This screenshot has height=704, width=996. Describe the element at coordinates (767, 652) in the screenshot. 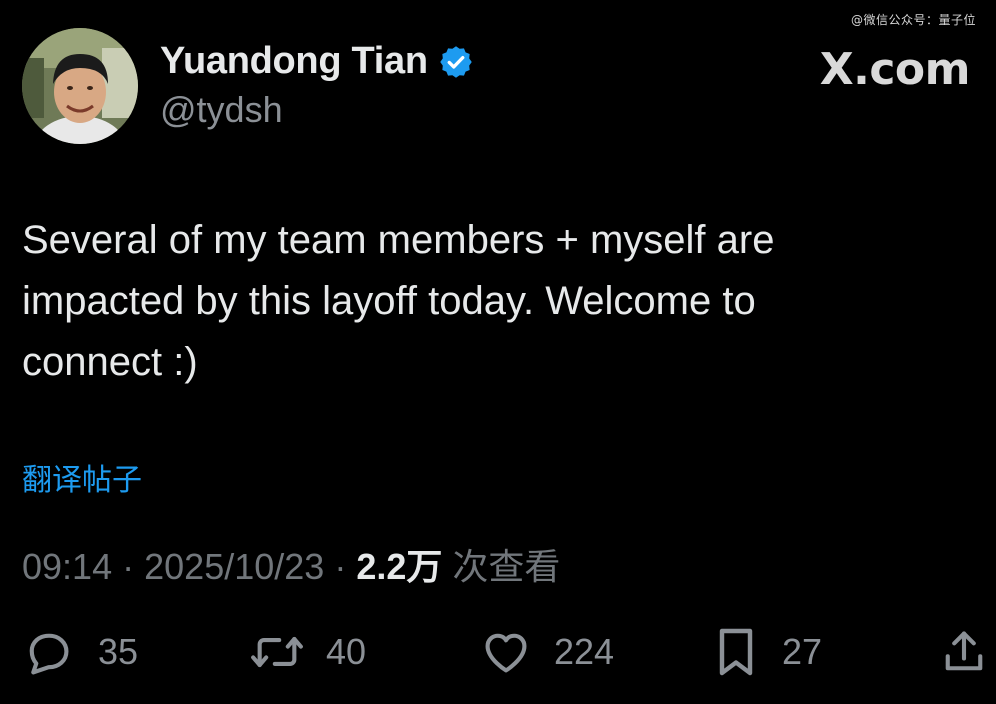

I see `bookmark-button: 27` at that location.